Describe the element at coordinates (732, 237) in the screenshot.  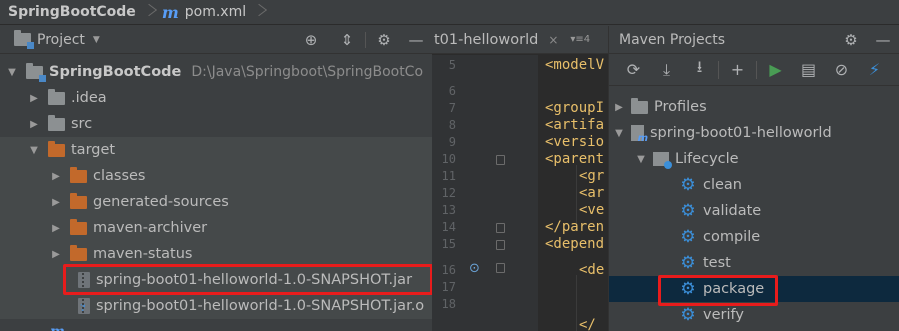
I see `maven-goal-label: compile` at that location.